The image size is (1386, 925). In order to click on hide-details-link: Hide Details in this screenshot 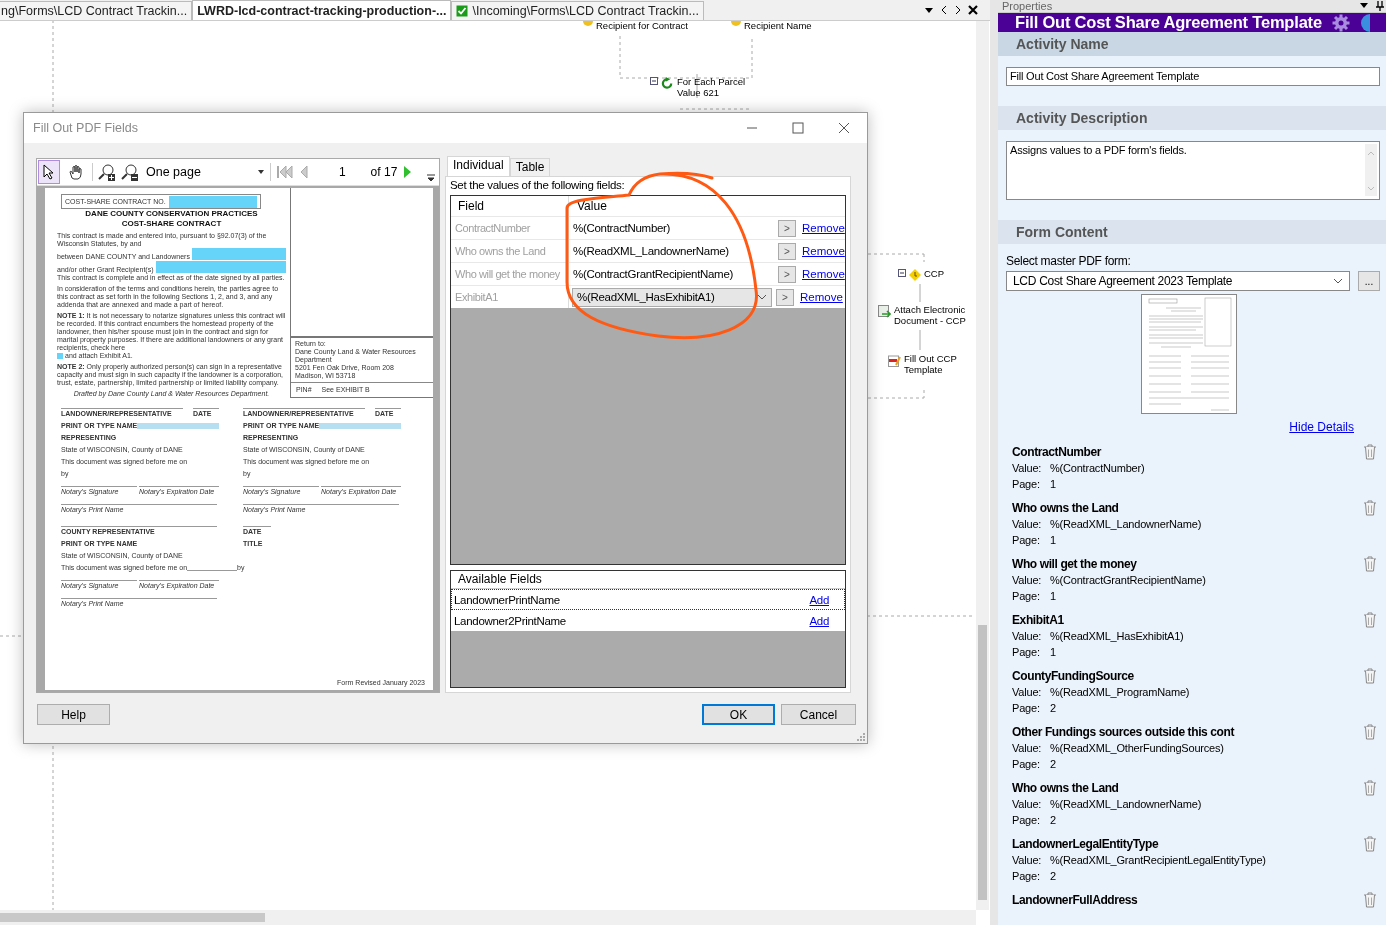, I will do `click(1321, 427)`.